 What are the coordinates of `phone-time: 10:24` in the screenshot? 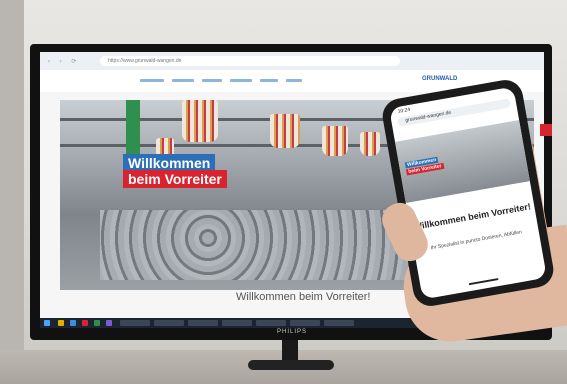 It's located at (404, 110).